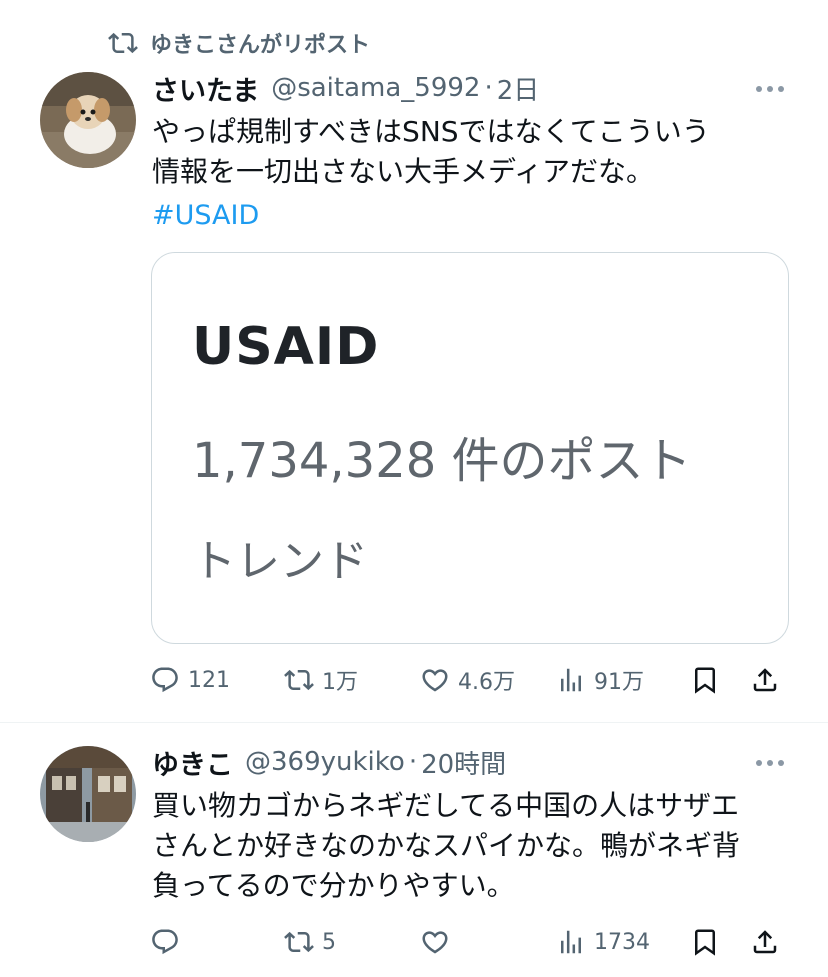  I want to click on action-bar: 5 1734, so click(470, 942).